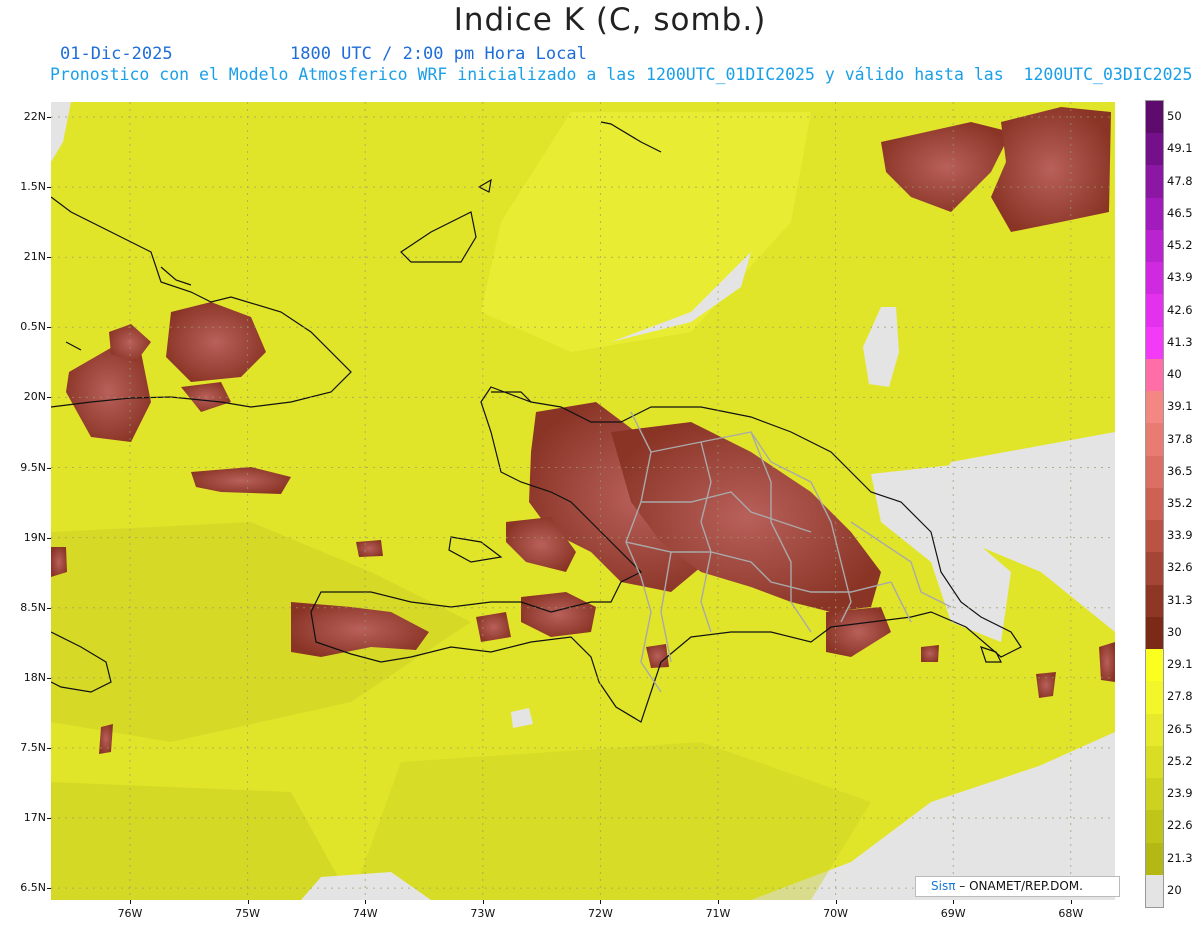 The image size is (1200, 927). What do you see at coordinates (483, 913) in the screenshot?
I see `longitude-tick-label: 73W` at bounding box center [483, 913].